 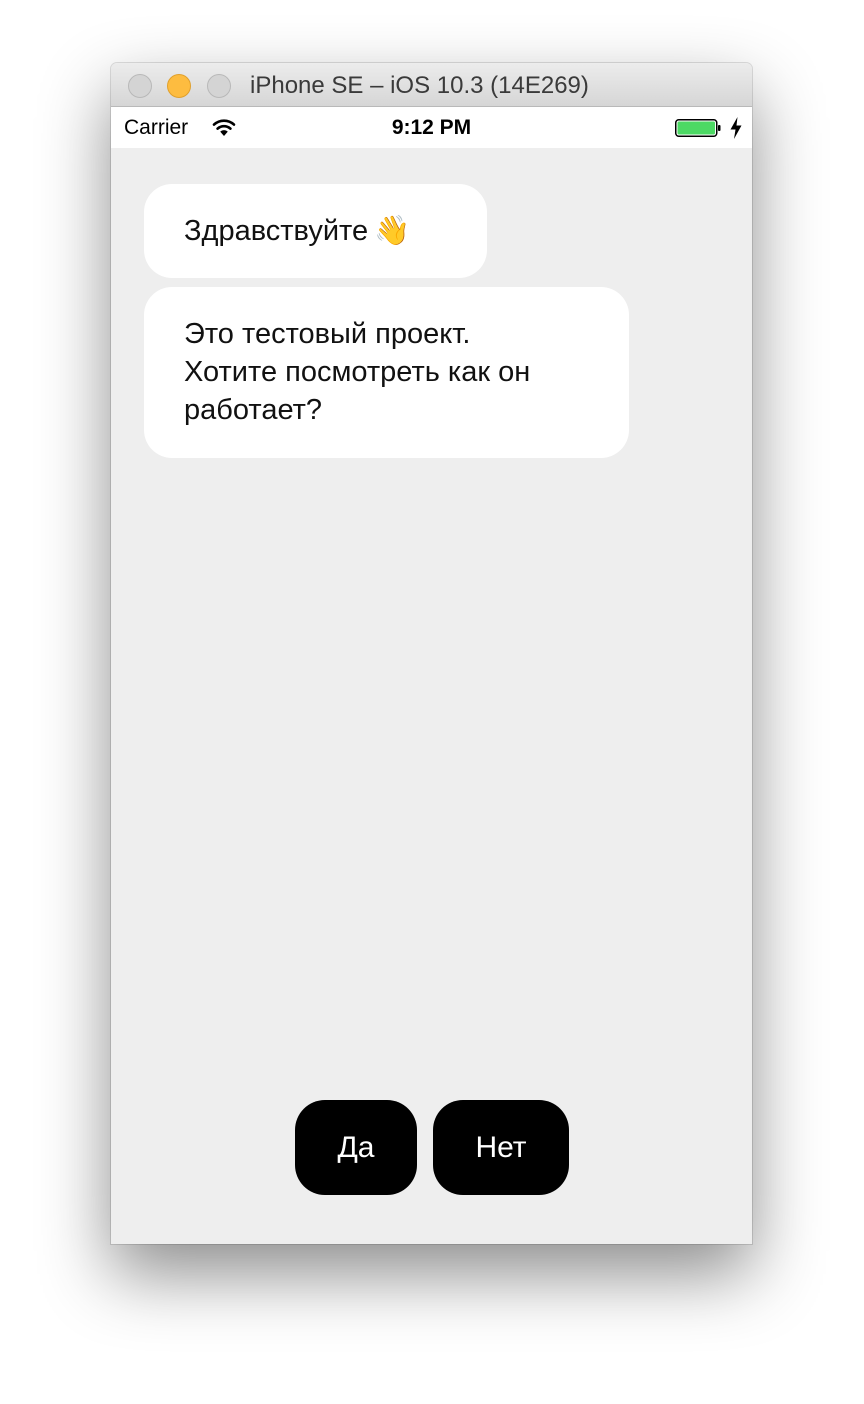 I want to click on close-button, so click(x=140, y=86).